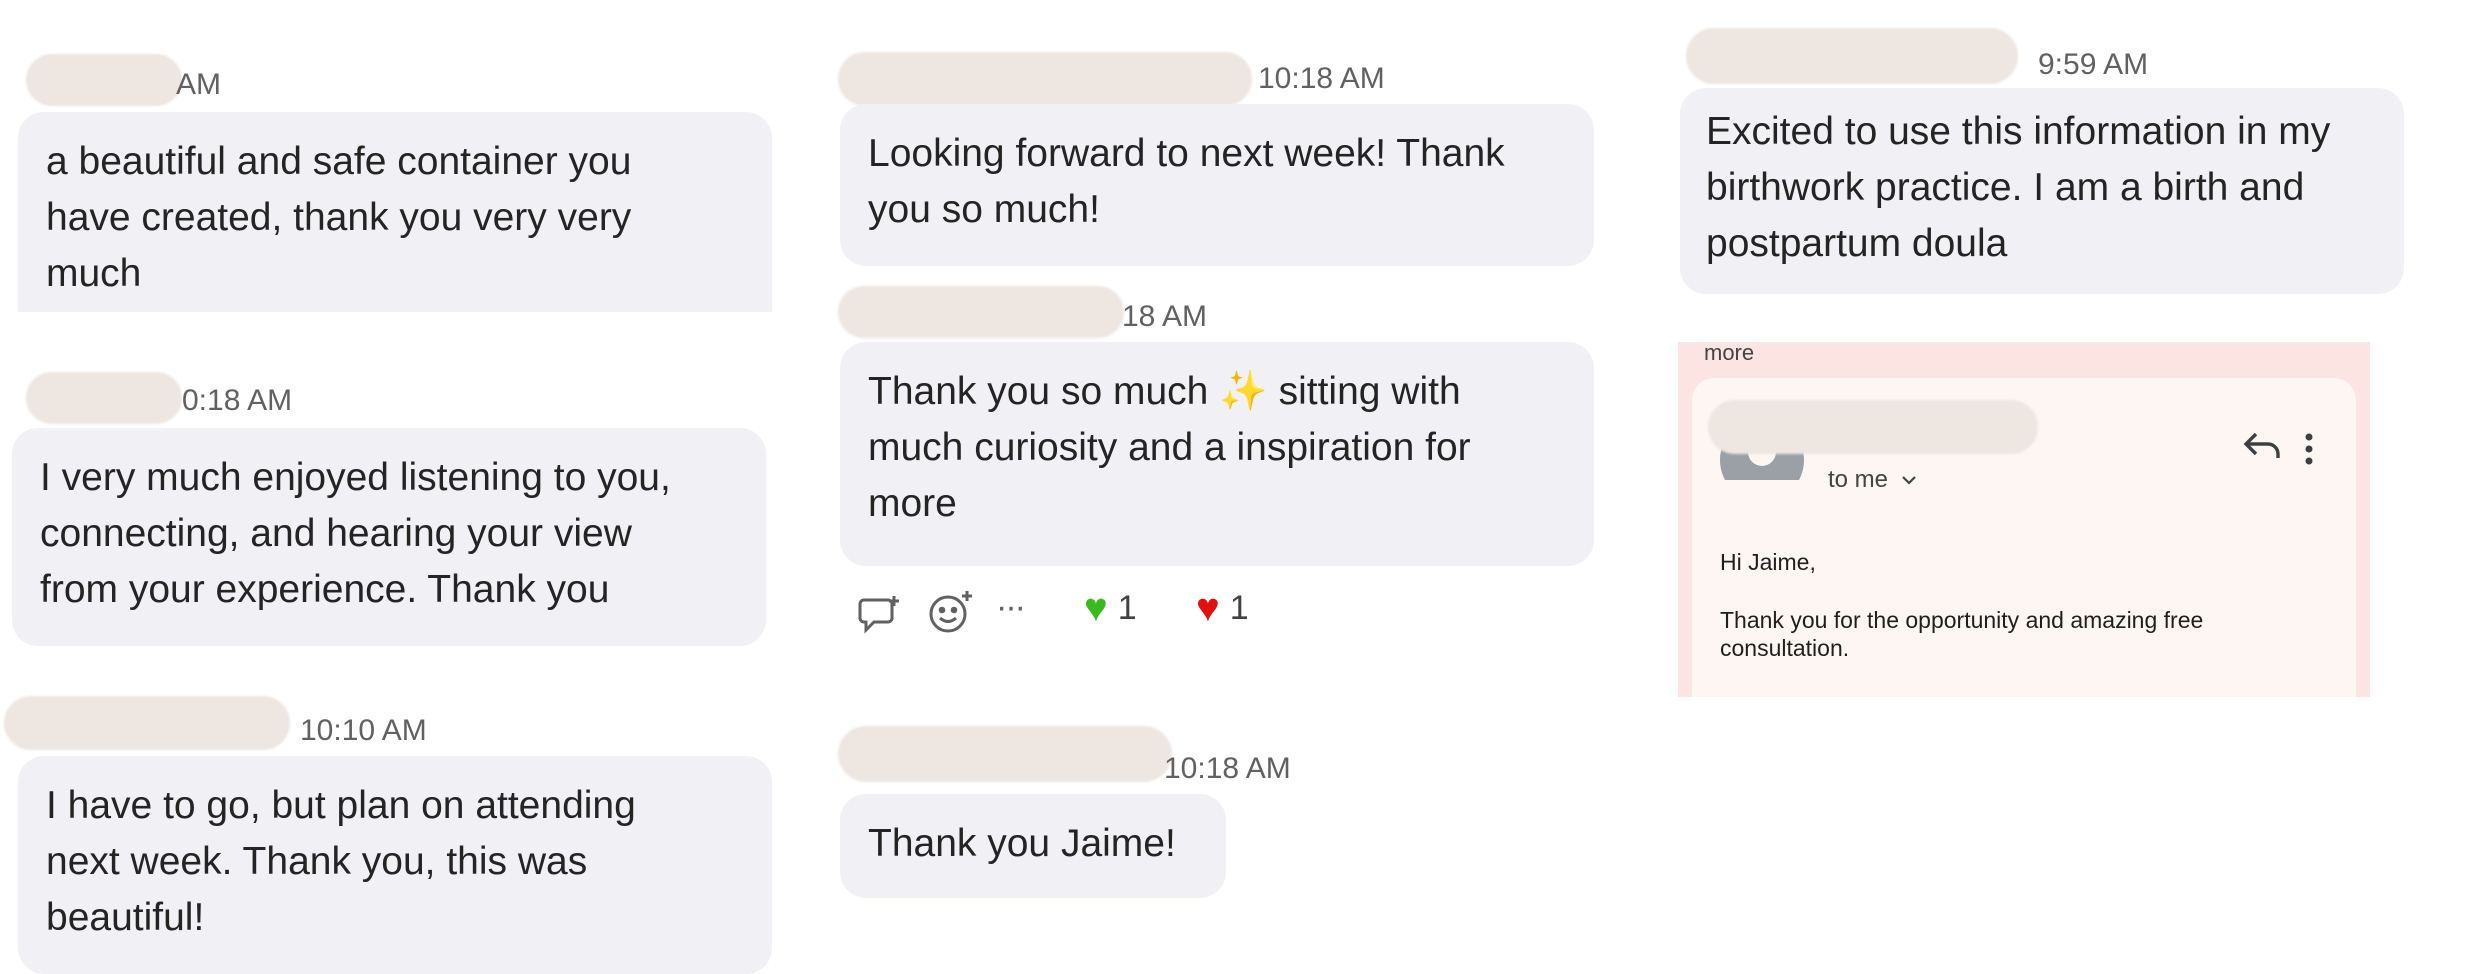 This screenshot has width=2488, height=974. Describe the element at coordinates (1908, 480) in the screenshot. I see `chevron-down-icon` at that location.